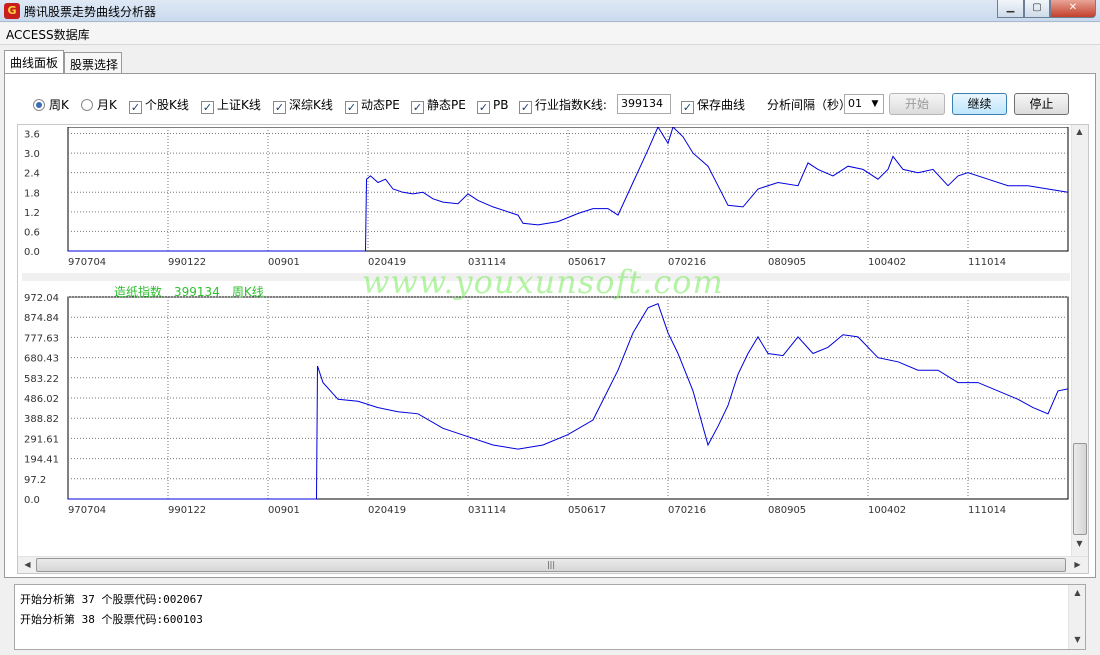 This screenshot has height=655, width=1100. What do you see at coordinates (1037, 9) in the screenshot?
I see `maximize-button: ▢` at bounding box center [1037, 9].